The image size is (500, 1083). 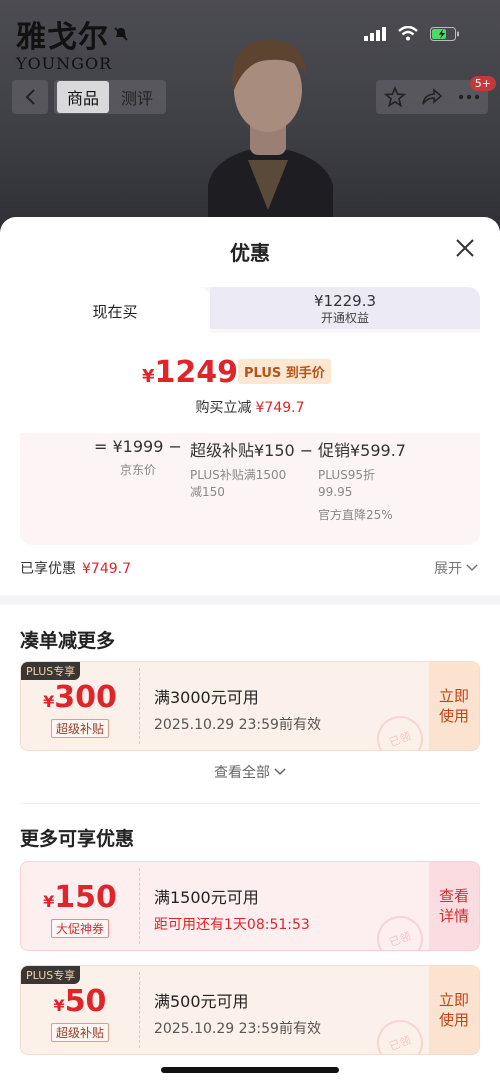 I want to click on coupon-amount: ¥ 50, so click(x=80, y=1001).